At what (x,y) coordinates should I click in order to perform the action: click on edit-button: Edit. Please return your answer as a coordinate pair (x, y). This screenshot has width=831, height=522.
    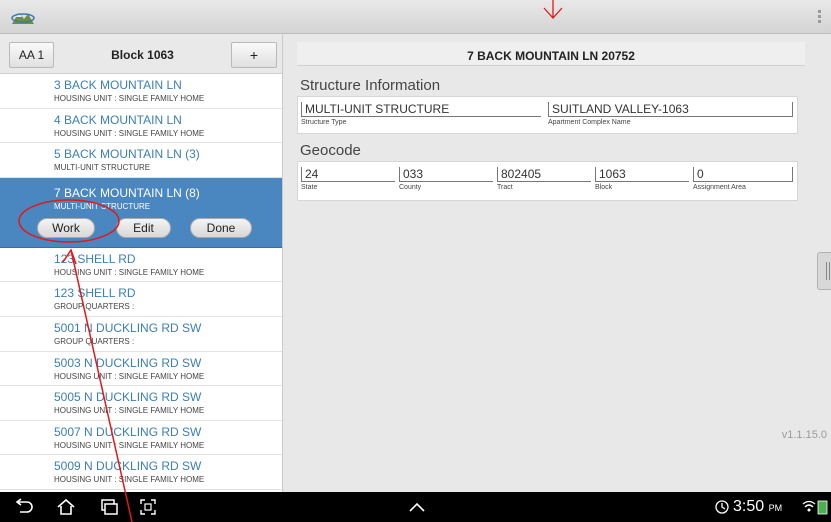
    Looking at the image, I should click on (143, 227).